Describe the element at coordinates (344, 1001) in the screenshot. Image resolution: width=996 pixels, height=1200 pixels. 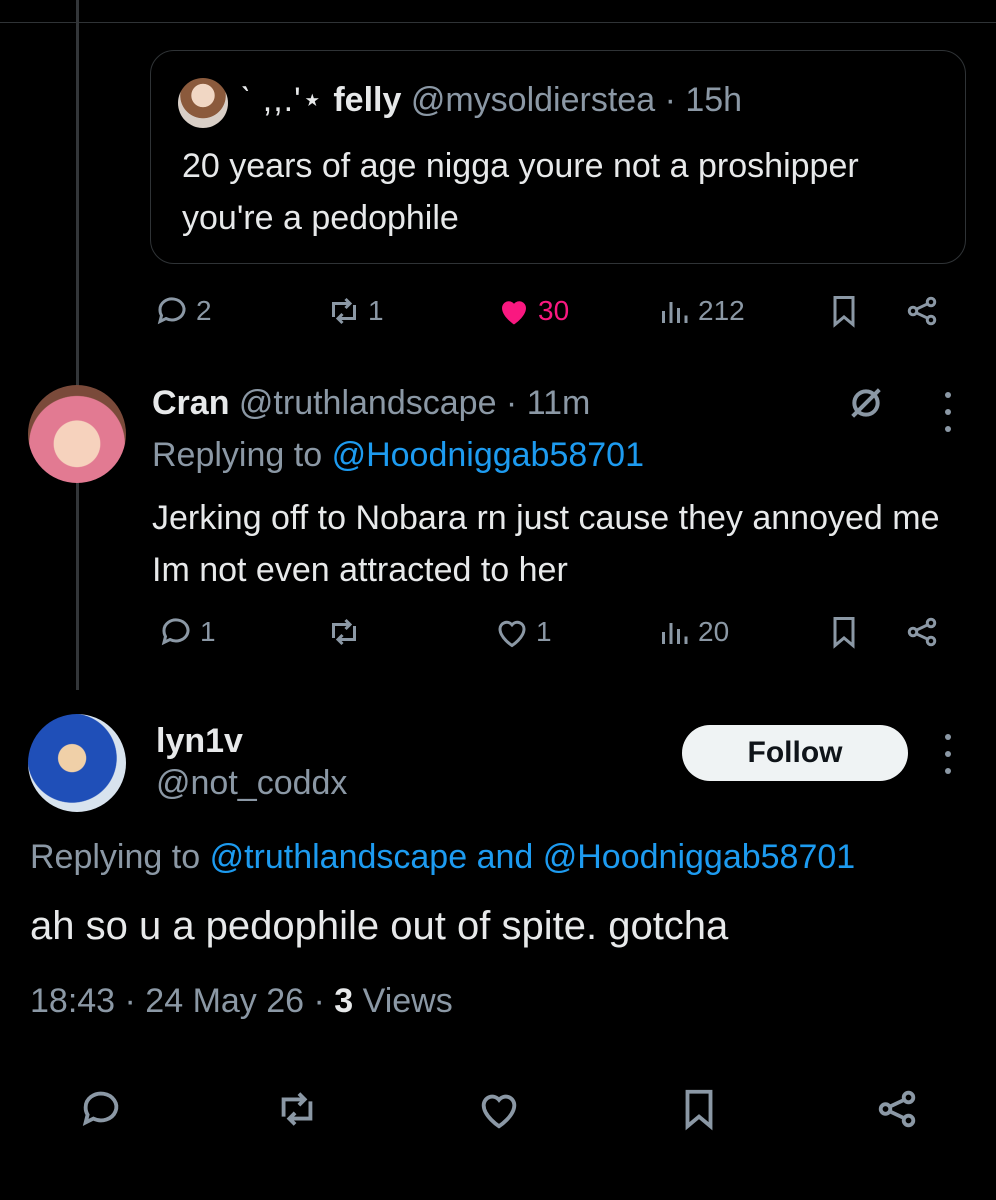
I see `views-count: 3` at that location.